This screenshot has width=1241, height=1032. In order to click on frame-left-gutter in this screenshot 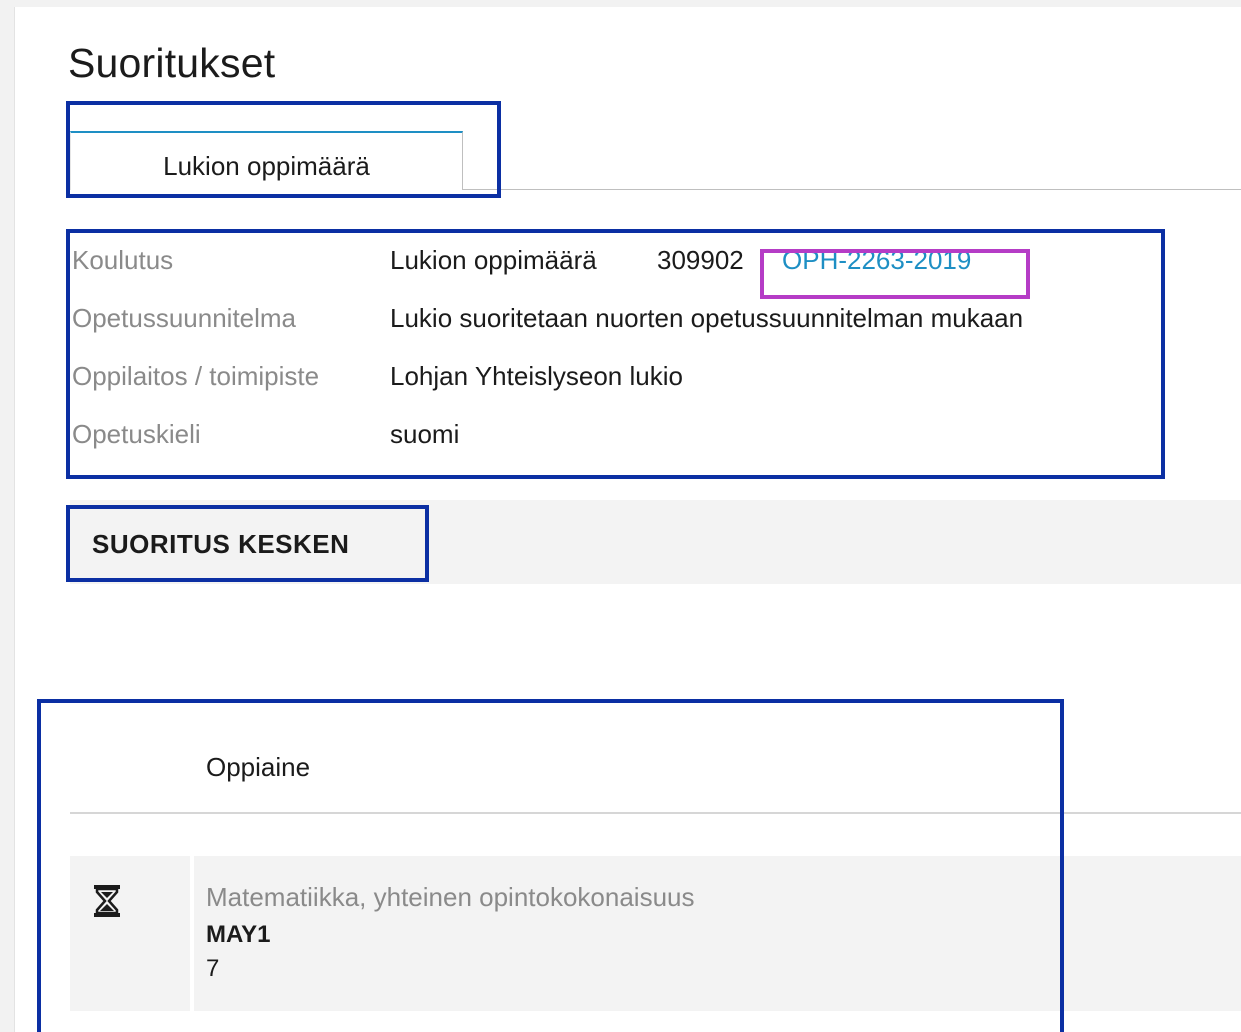, I will do `click(7, 516)`.